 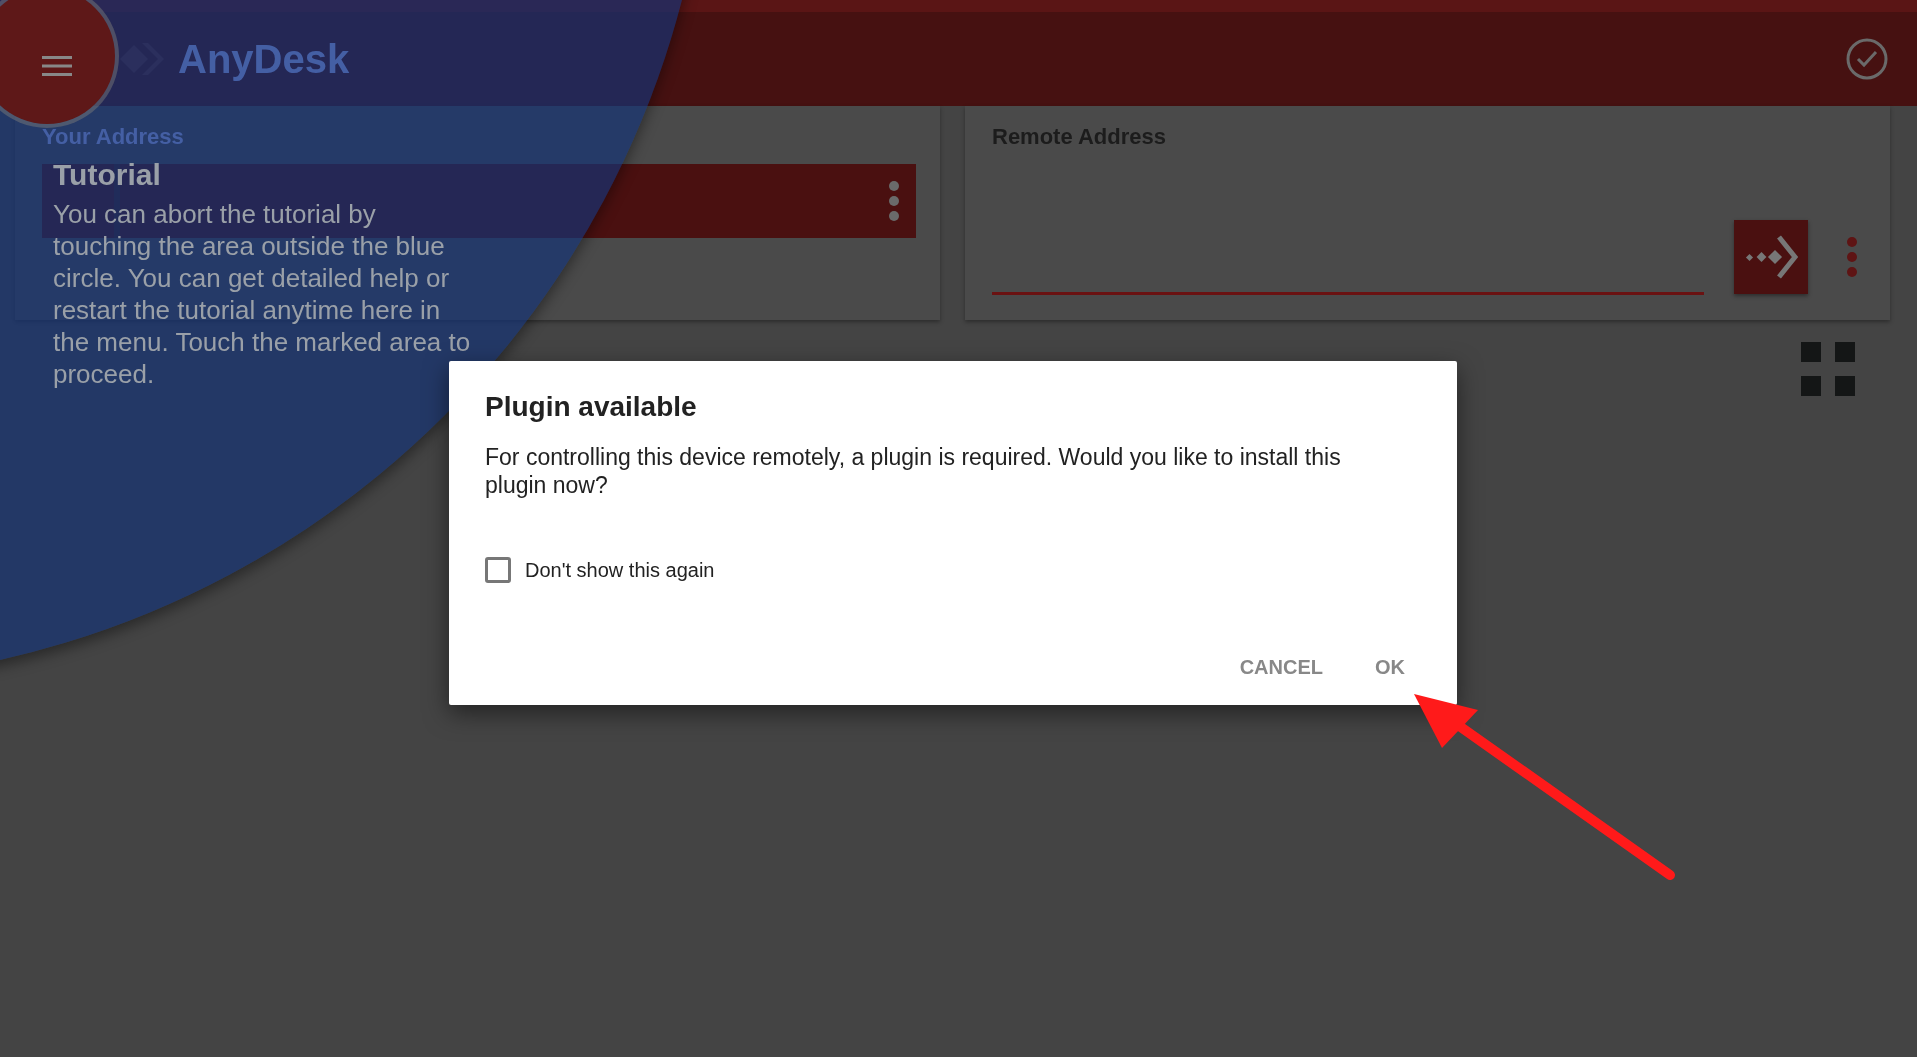 What do you see at coordinates (264, 59) in the screenshot?
I see `app-logo: AnyDesk` at bounding box center [264, 59].